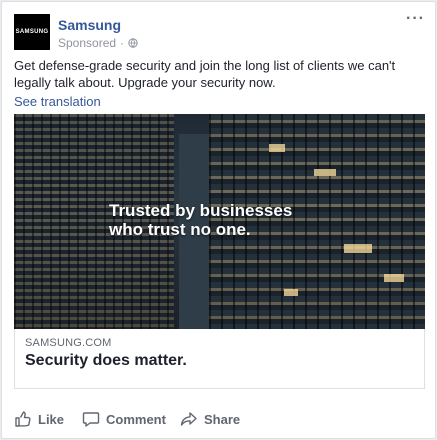 This screenshot has width=437, height=440. I want to click on like-label: Like, so click(51, 419).